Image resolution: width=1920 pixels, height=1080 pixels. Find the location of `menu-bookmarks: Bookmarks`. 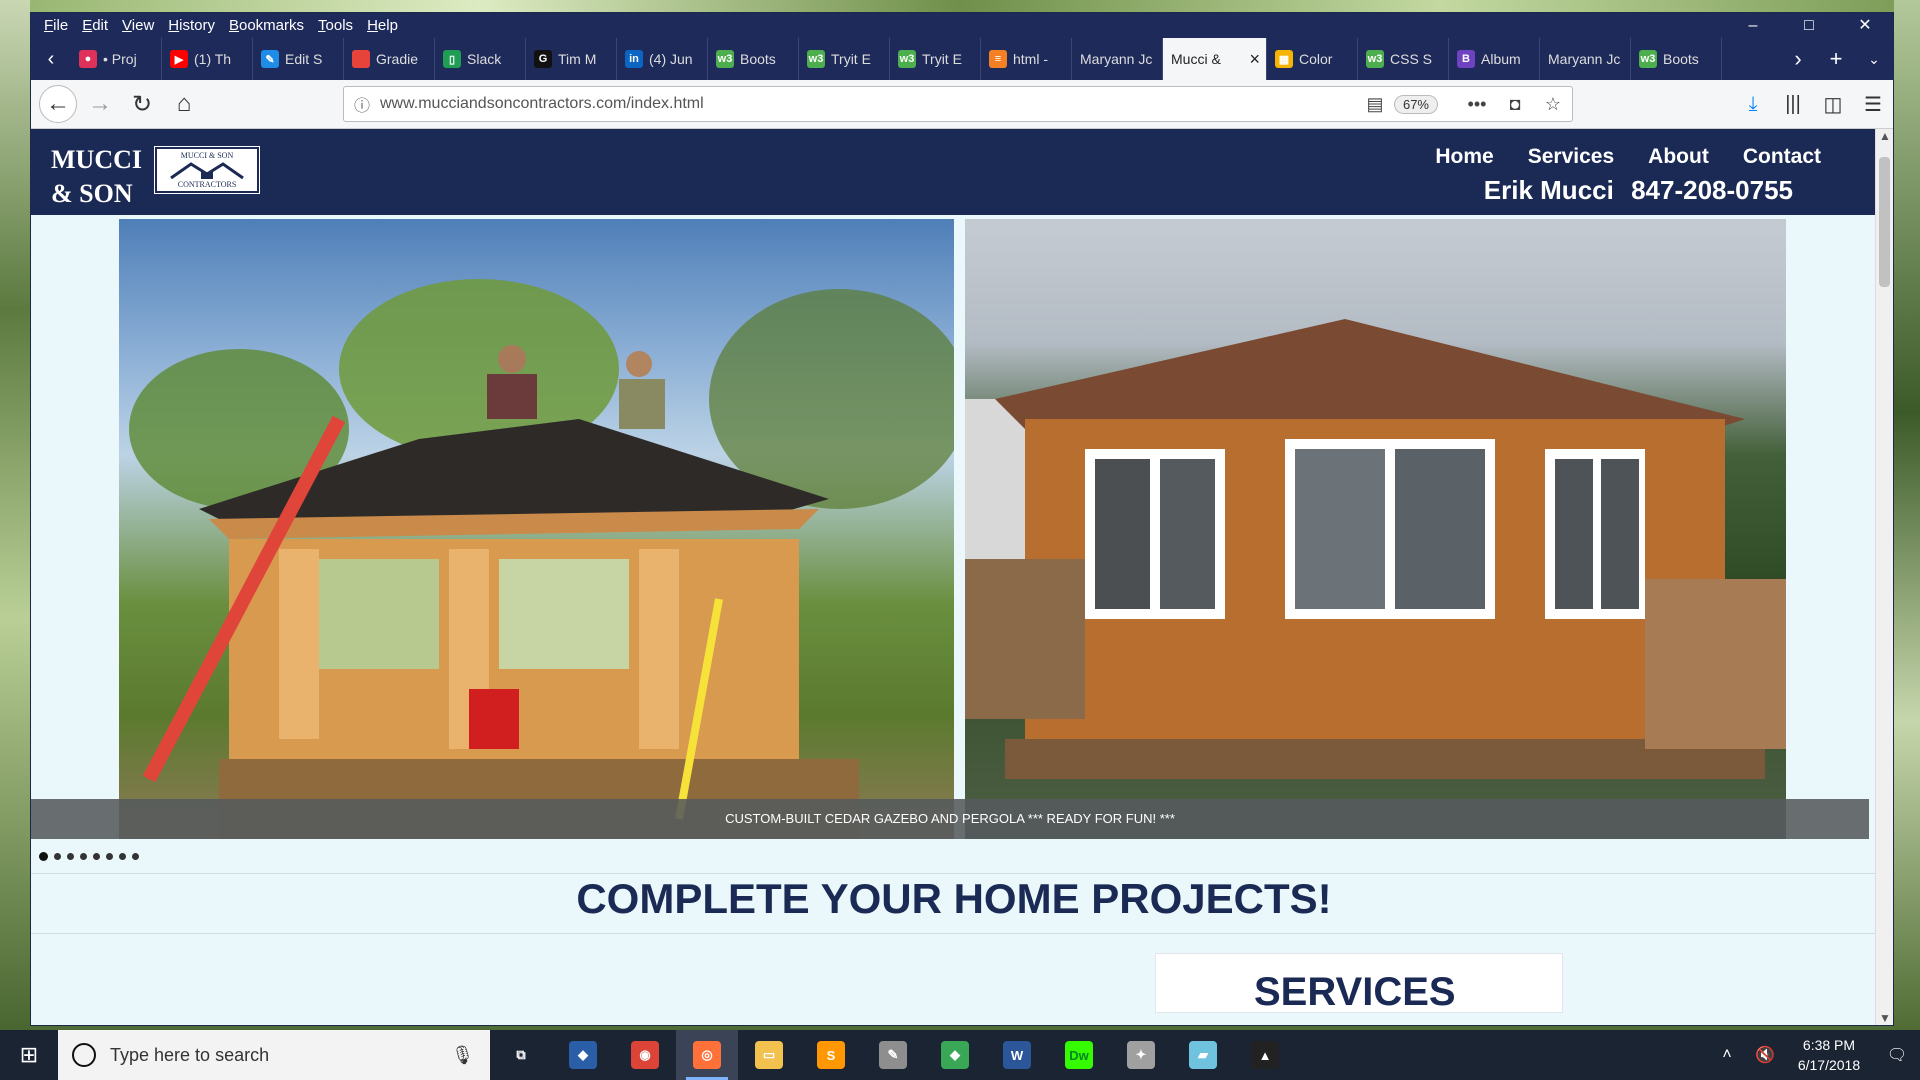

menu-bookmarks: Bookmarks is located at coordinates (266, 25).